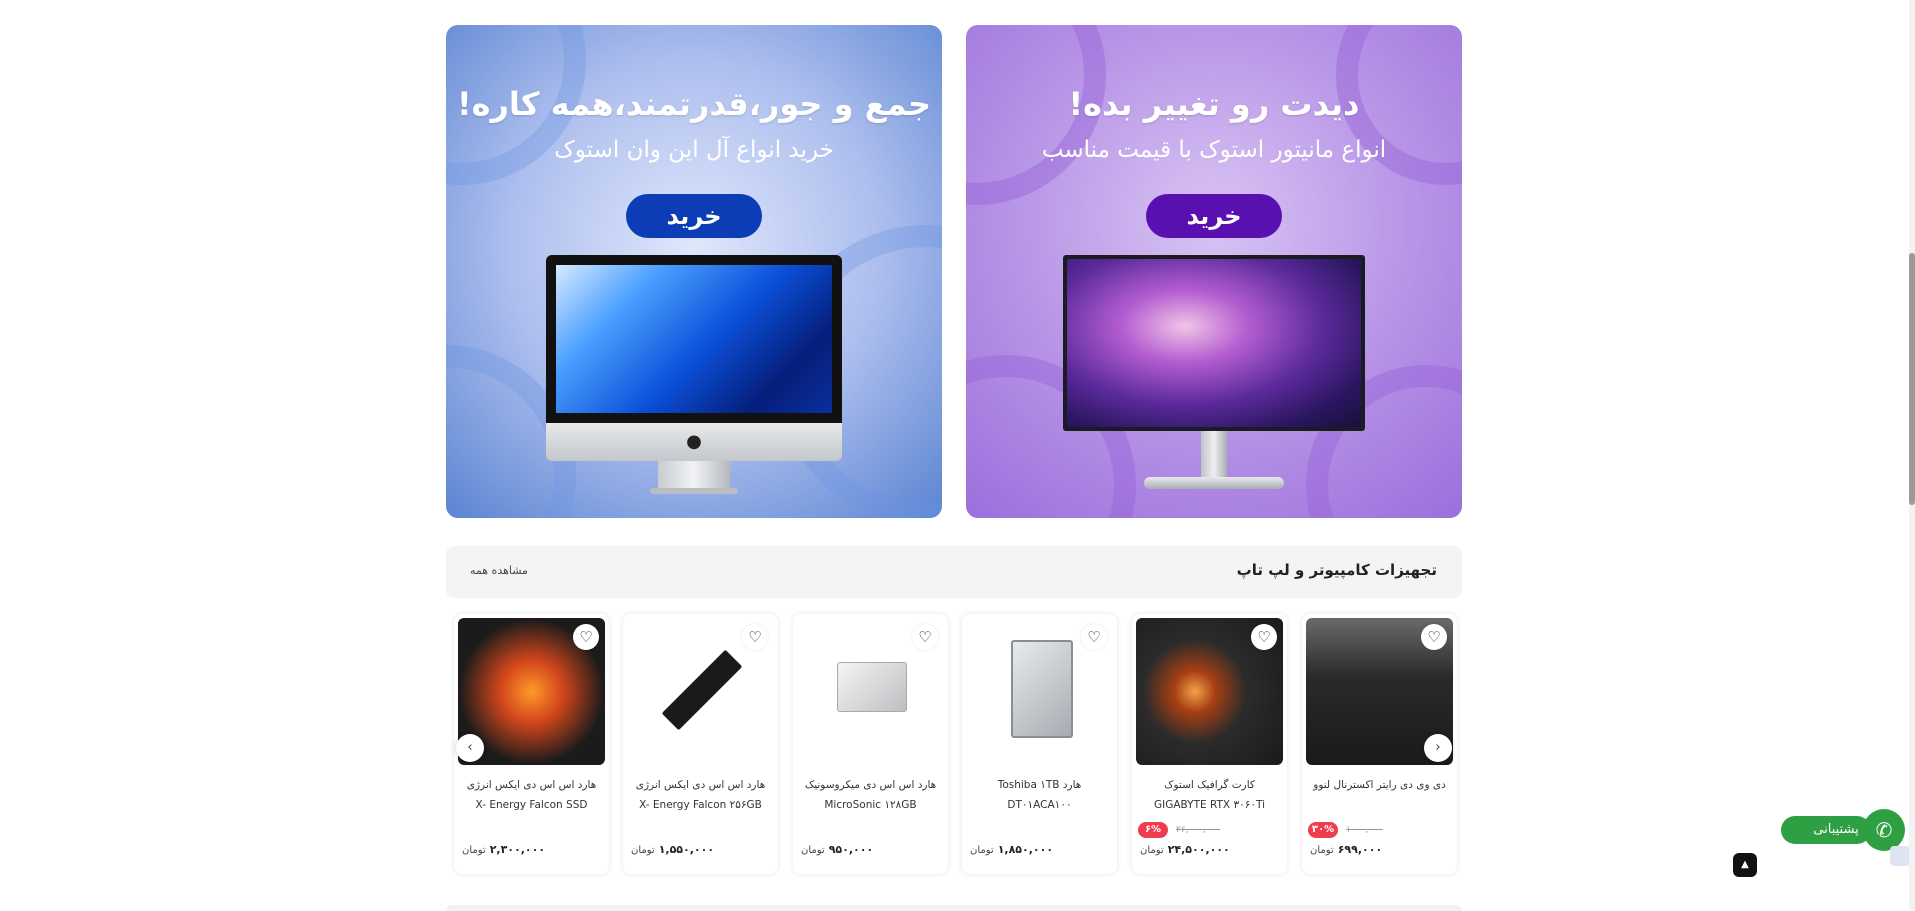 The image size is (1915, 911). Describe the element at coordinates (1185, 849) in the screenshot. I see `product-price: ۲۴,۵۰۰,۰۰۰تومان` at that location.